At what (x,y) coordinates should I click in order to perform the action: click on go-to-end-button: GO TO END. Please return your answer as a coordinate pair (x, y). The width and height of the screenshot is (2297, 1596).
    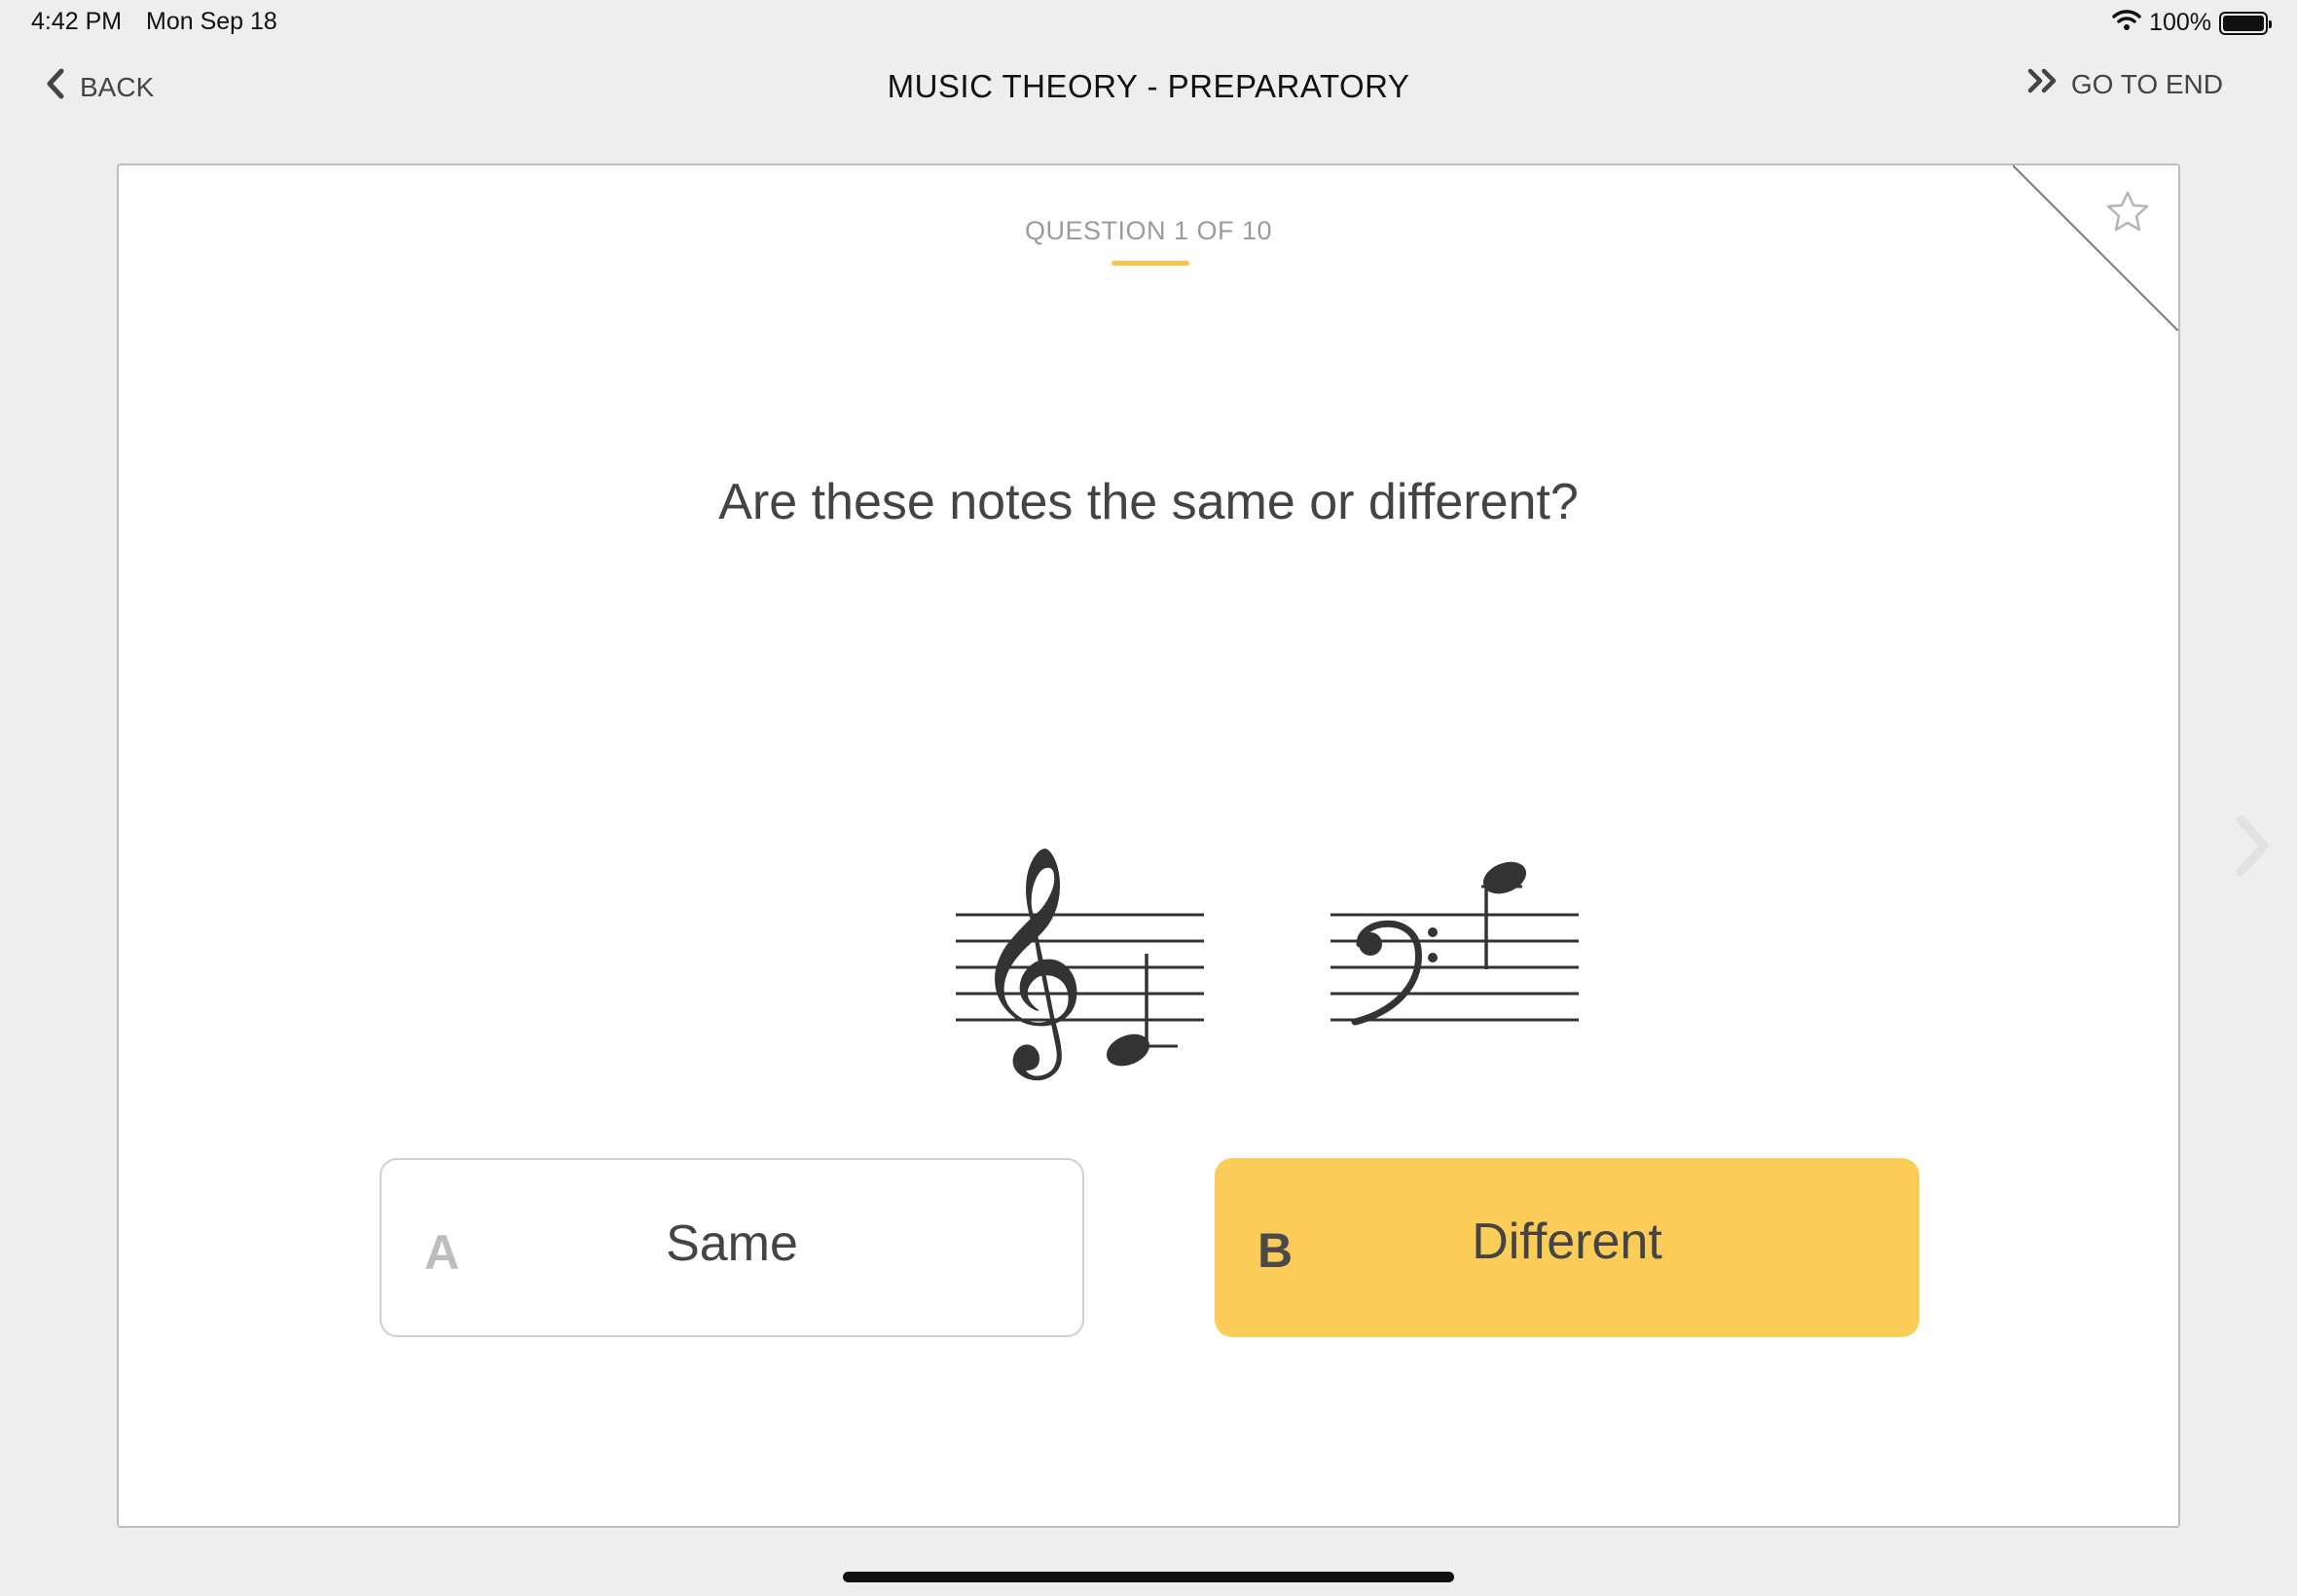
    Looking at the image, I should click on (2124, 84).